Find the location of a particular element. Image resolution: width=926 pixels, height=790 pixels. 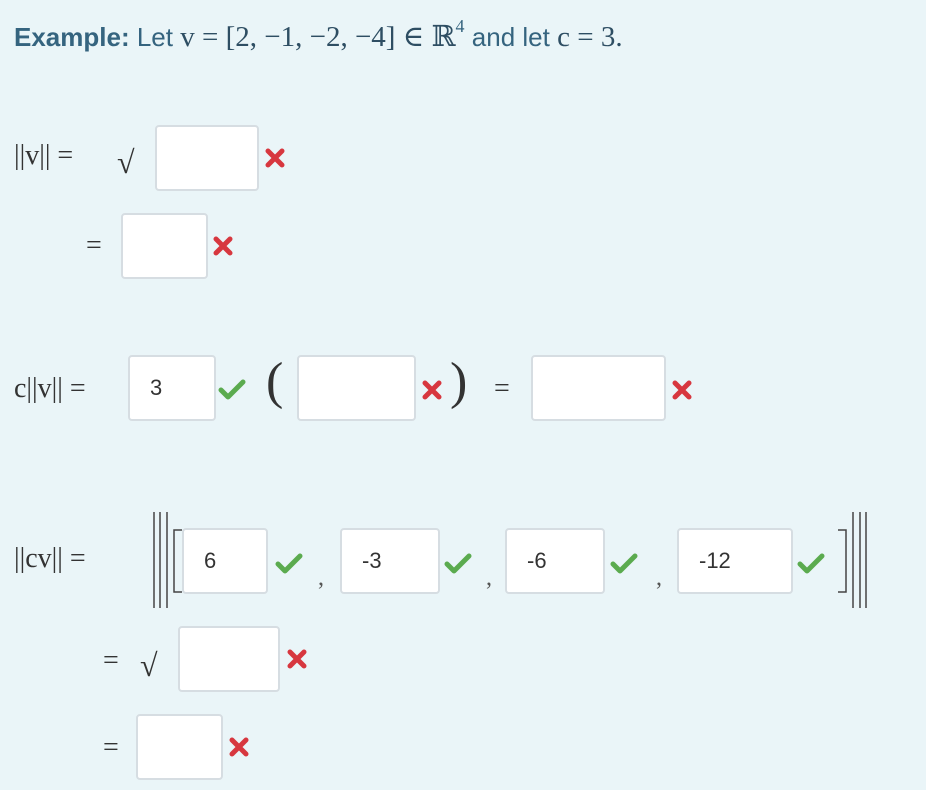

norm-v-result-input is located at coordinates (164, 246).